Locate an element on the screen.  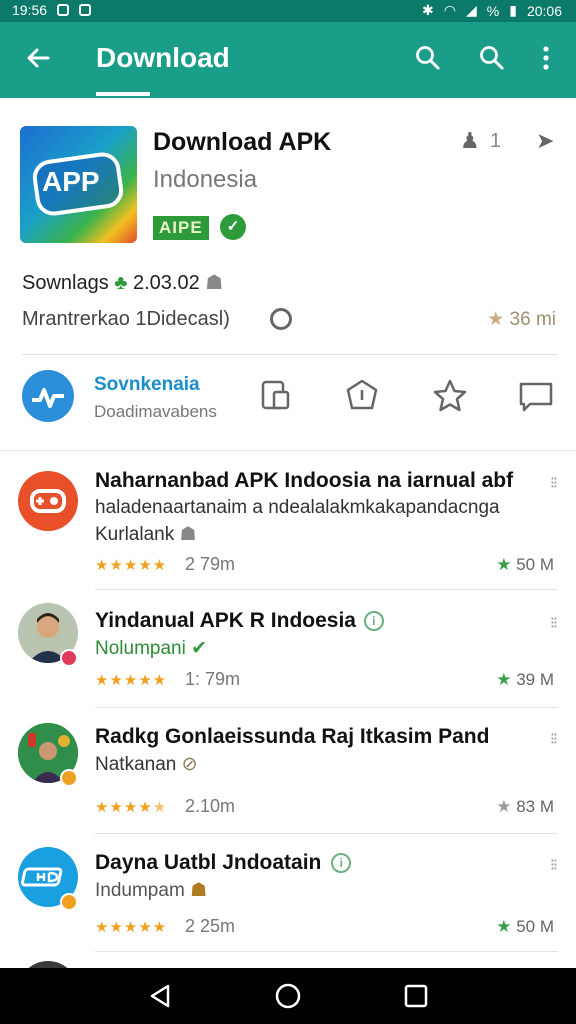
item-rating-right: ★ 83 M is located at coordinates (525, 806).